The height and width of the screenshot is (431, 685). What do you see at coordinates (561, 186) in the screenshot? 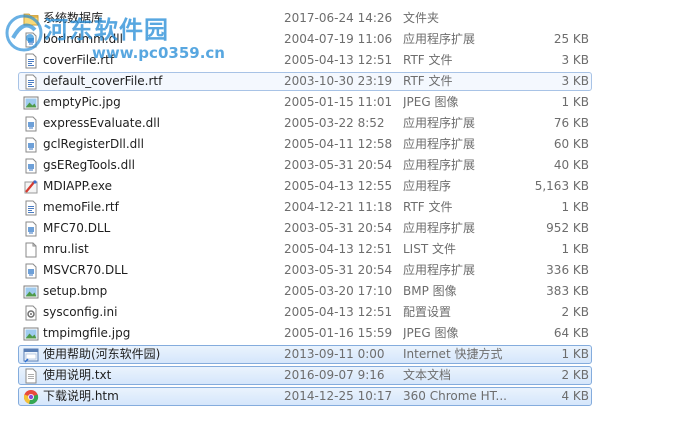
I see `file-size: 5,163 KB` at bounding box center [561, 186].